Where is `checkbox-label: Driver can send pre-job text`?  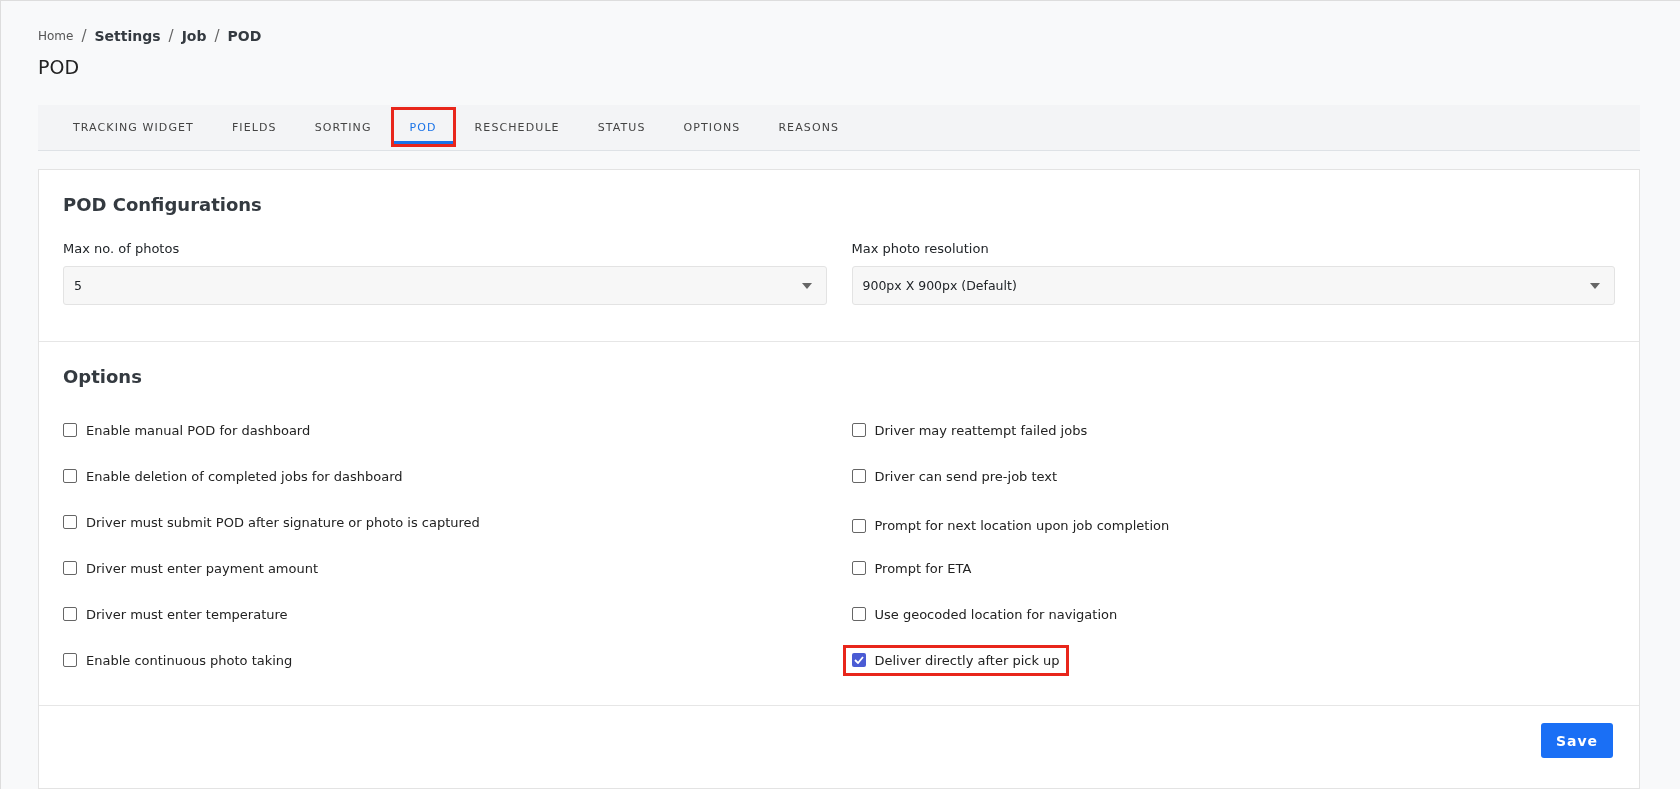 checkbox-label: Driver can send pre-job text is located at coordinates (966, 476).